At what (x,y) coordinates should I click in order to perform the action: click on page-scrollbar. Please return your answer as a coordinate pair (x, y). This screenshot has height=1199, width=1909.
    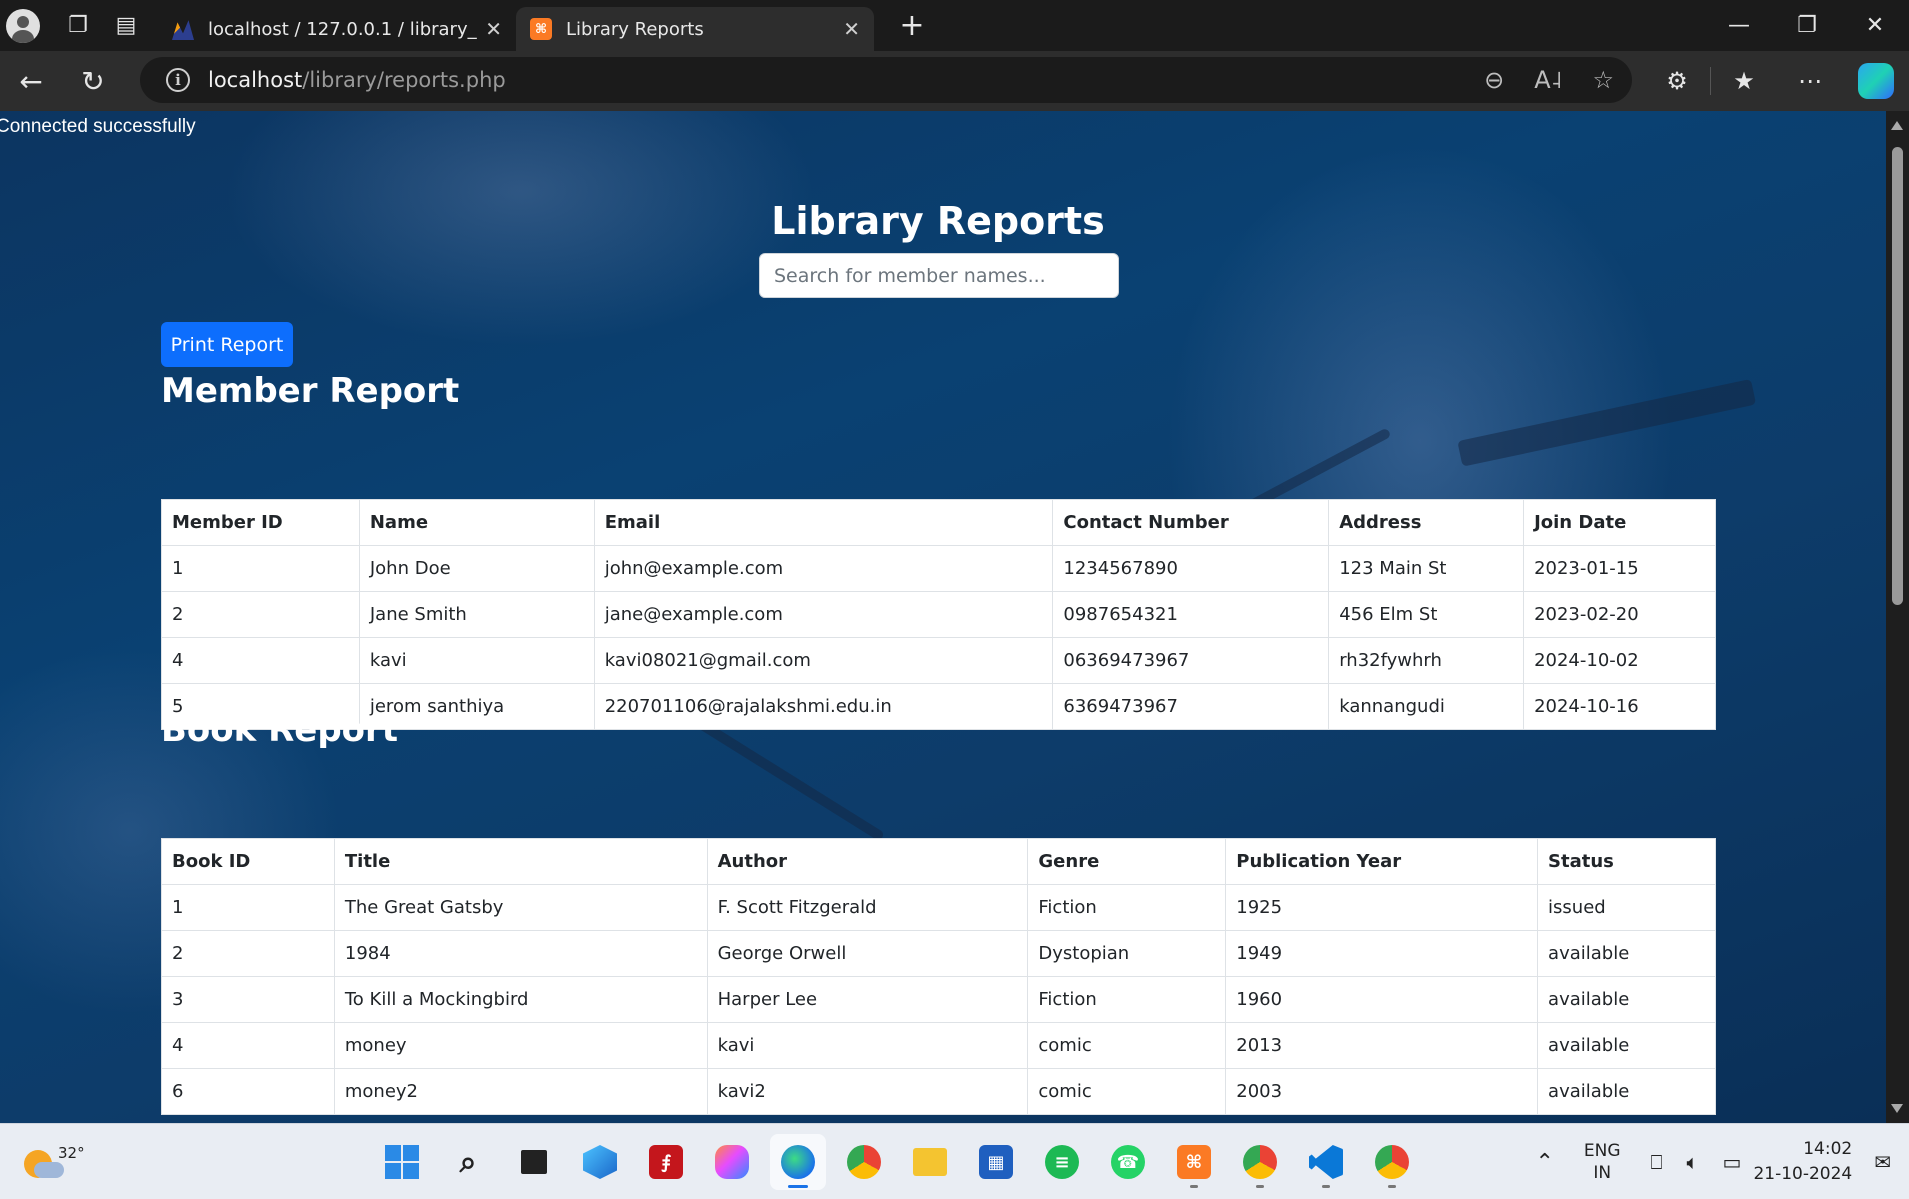
    Looking at the image, I should click on (1897, 617).